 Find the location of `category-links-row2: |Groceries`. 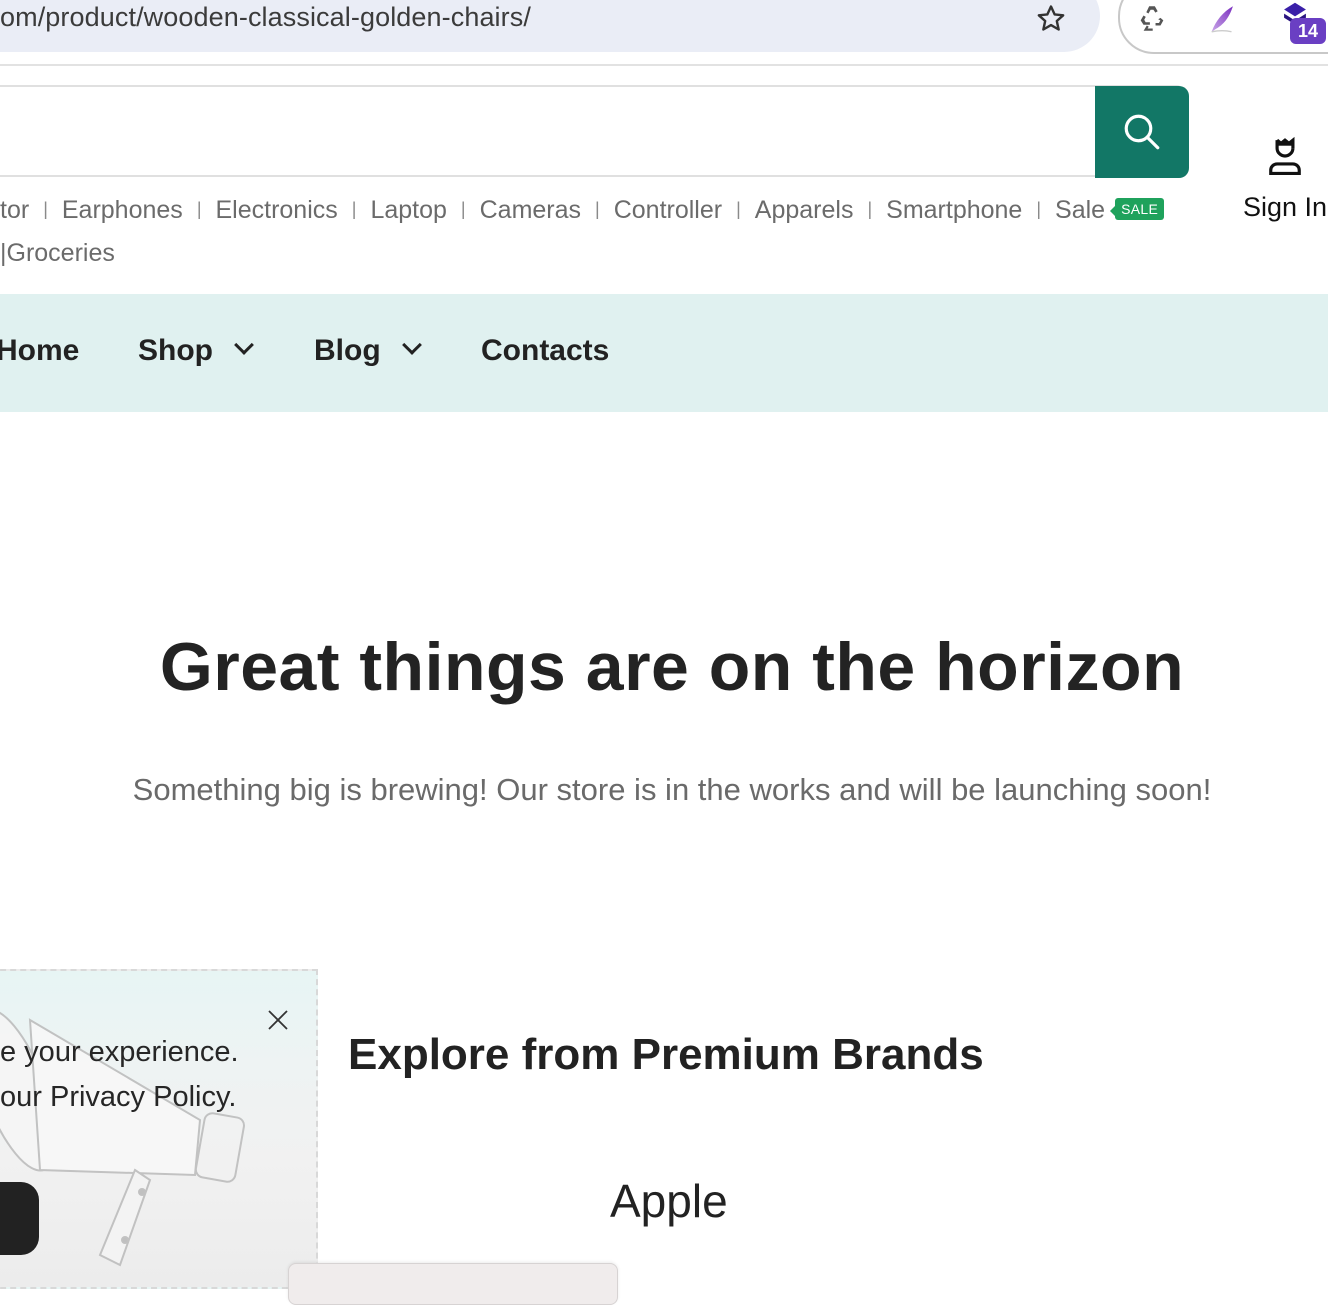

category-links-row2: |Groceries is located at coordinates (57, 253).